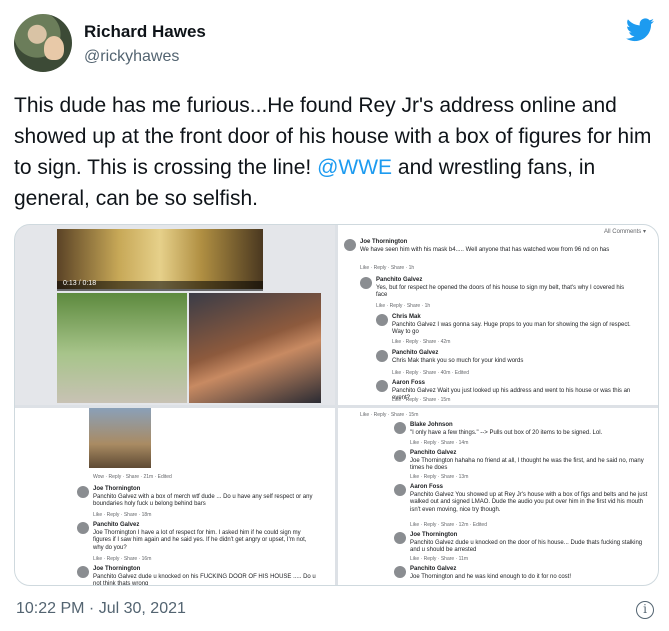 This screenshot has width=669, height=631. Describe the element at coordinates (625, 231) in the screenshot. I see `all-comments-dropdown: All Comments ▾` at that location.